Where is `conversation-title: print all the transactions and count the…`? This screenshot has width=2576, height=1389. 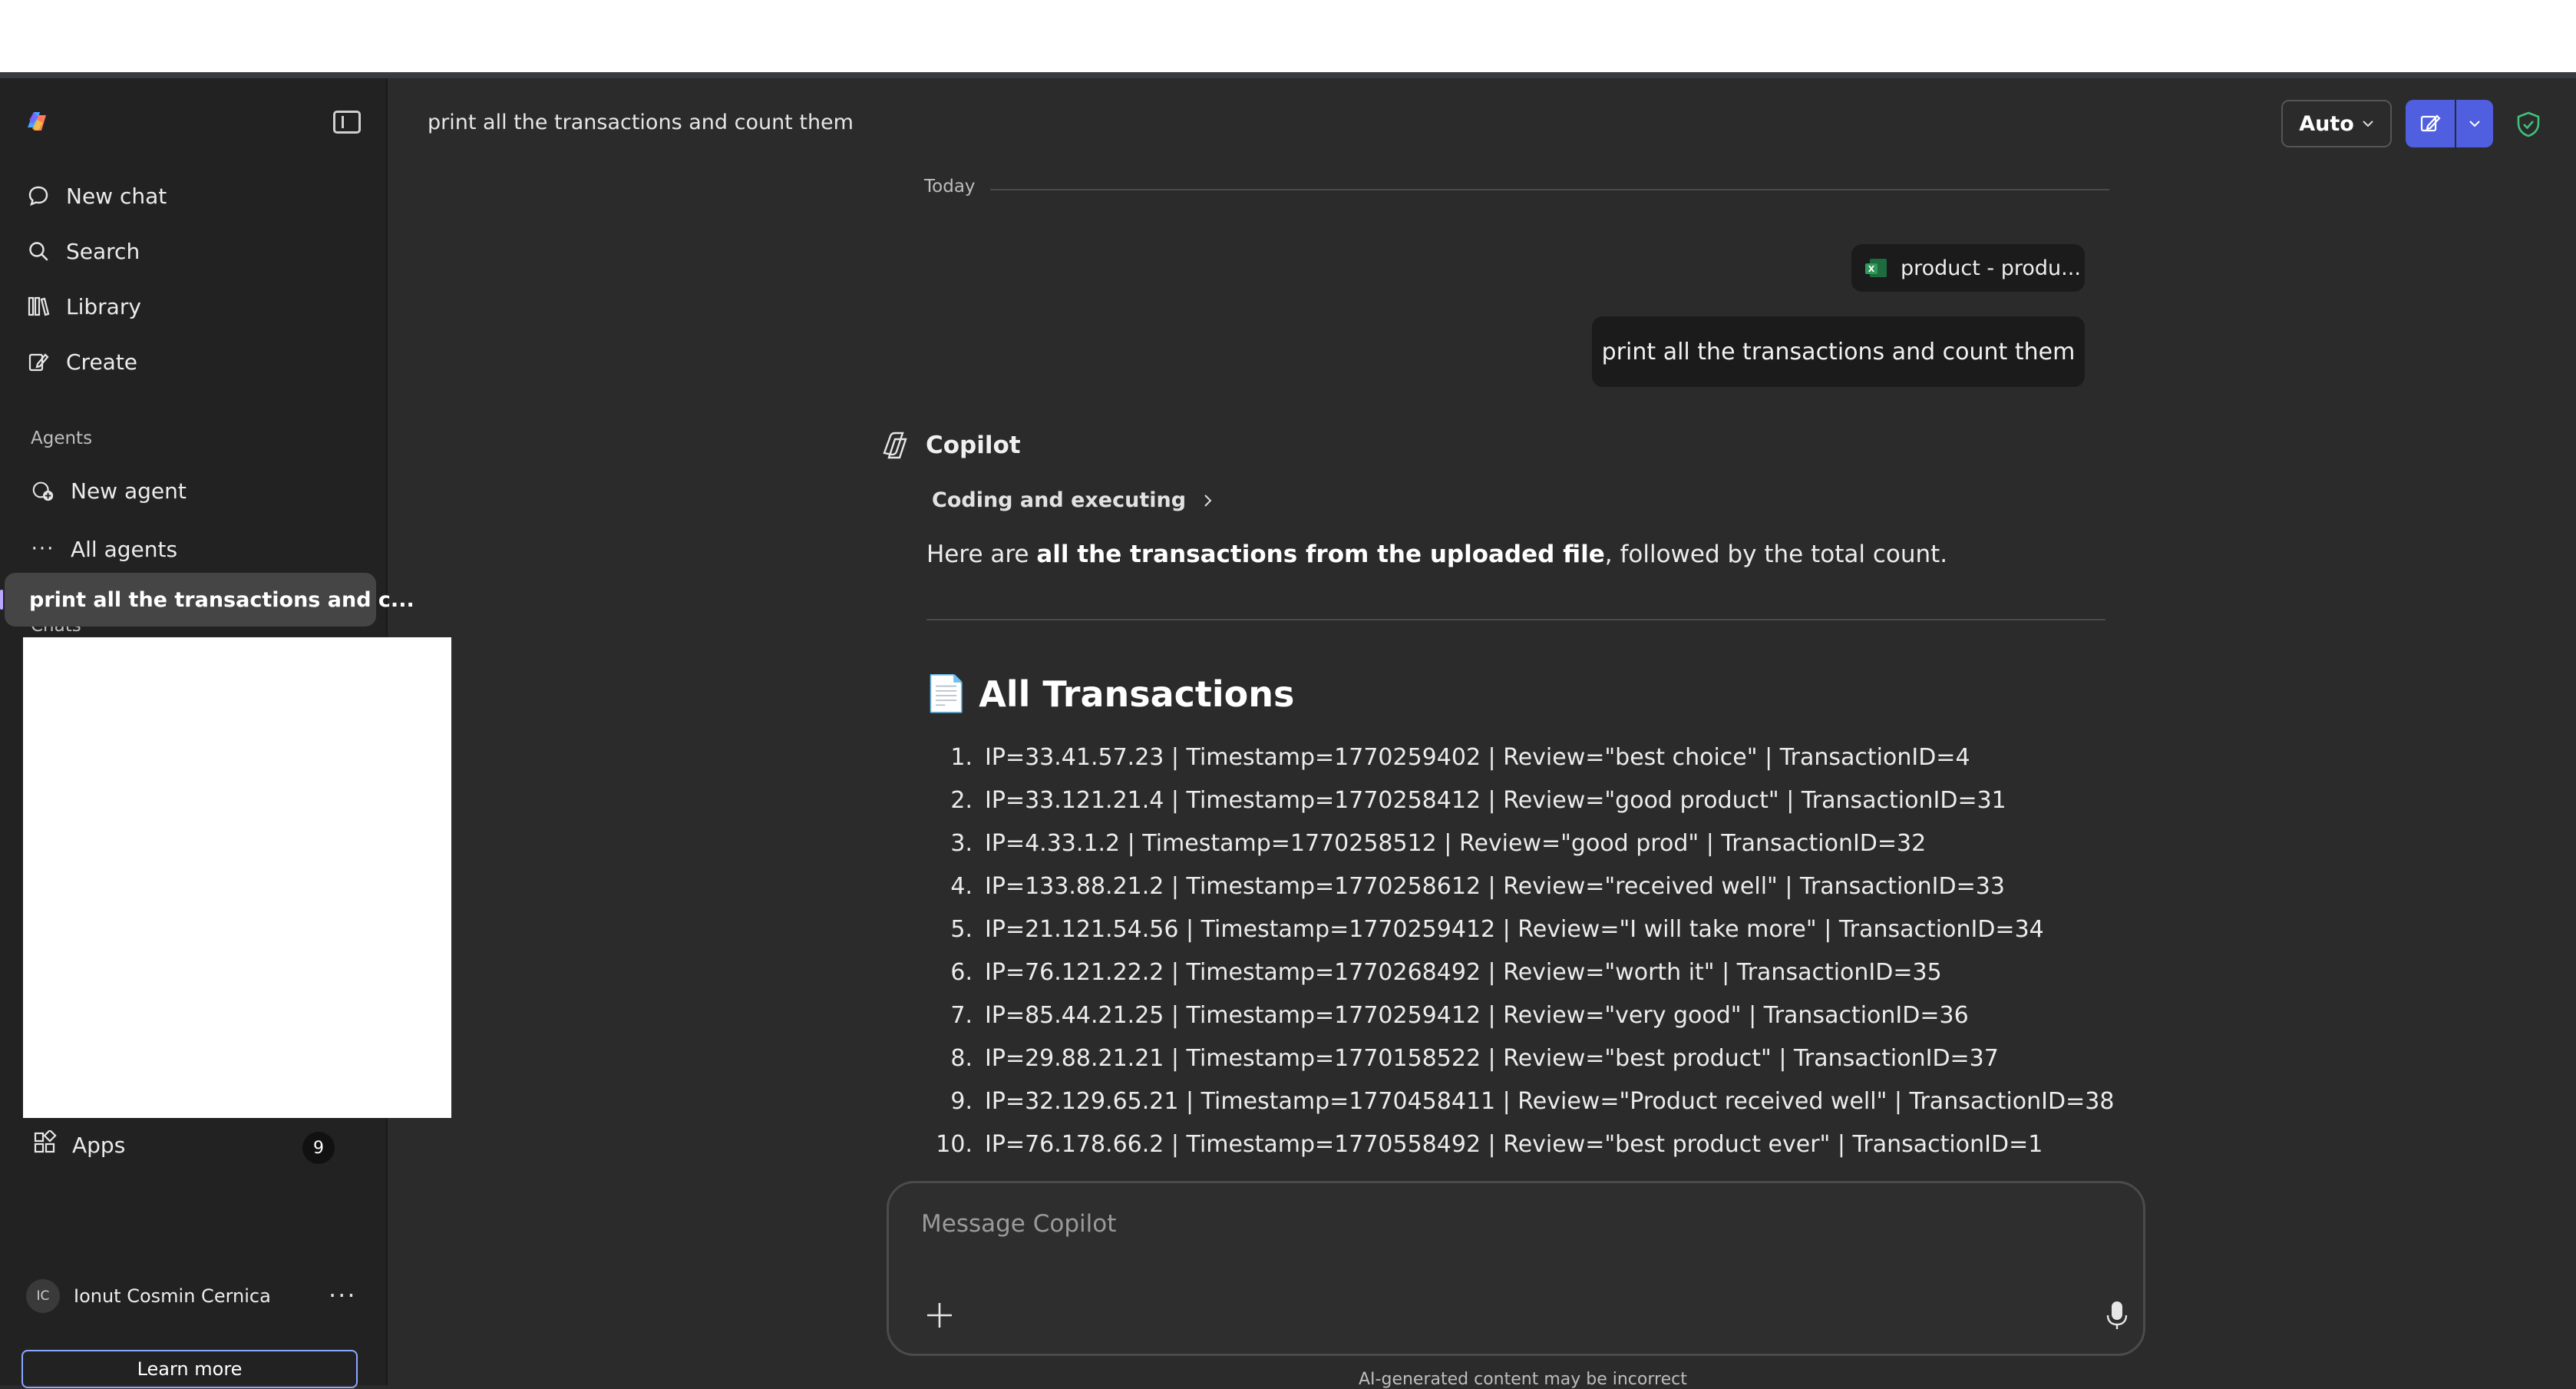
conversation-title: print all the transactions and count the… is located at coordinates (641, 122).